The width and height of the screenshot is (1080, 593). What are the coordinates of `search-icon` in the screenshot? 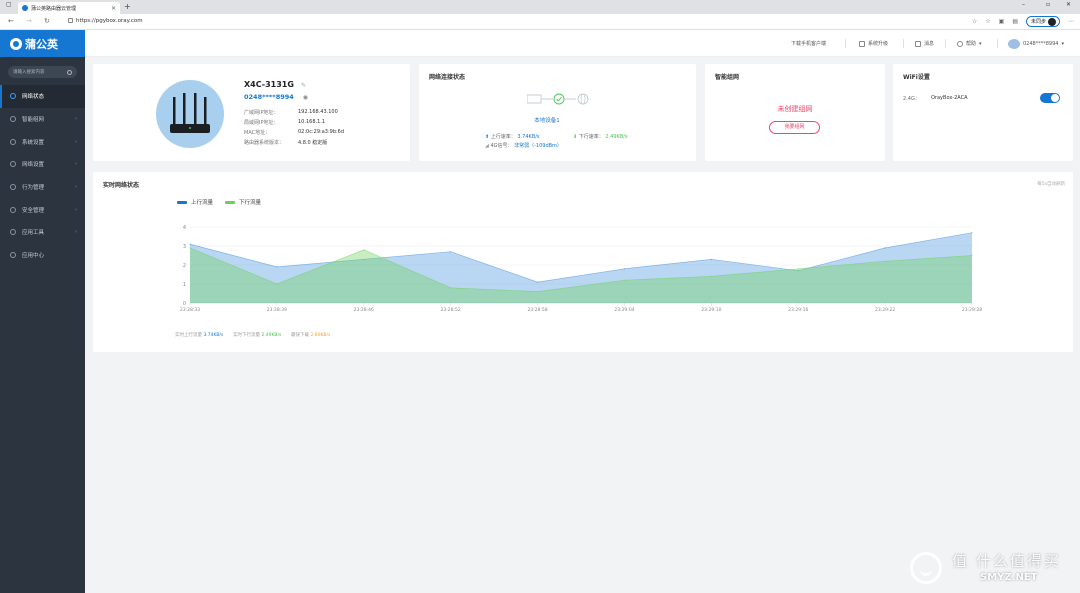 It's located at (69, 72).